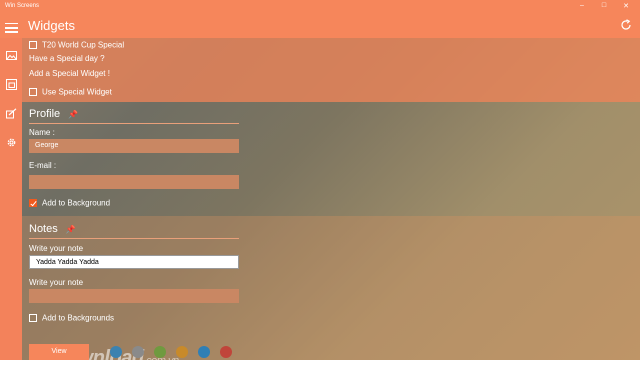 This screenshot has width=640, height=370. I want to click on profile-add-background-label: Add to Background, so click(76, 203).